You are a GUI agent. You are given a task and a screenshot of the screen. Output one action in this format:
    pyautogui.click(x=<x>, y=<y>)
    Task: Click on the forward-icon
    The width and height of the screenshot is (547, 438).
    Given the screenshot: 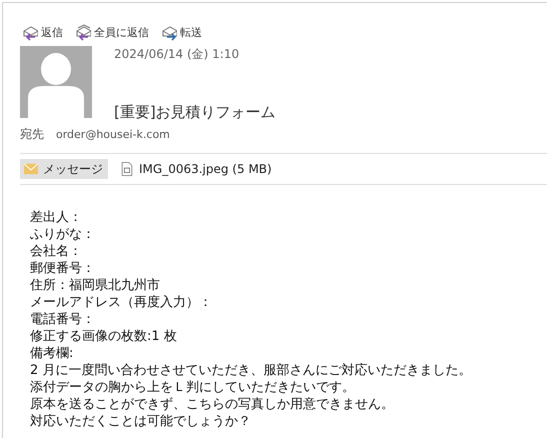 What is the action you would take?
    pyautogui.click(x=169, y=32)
    